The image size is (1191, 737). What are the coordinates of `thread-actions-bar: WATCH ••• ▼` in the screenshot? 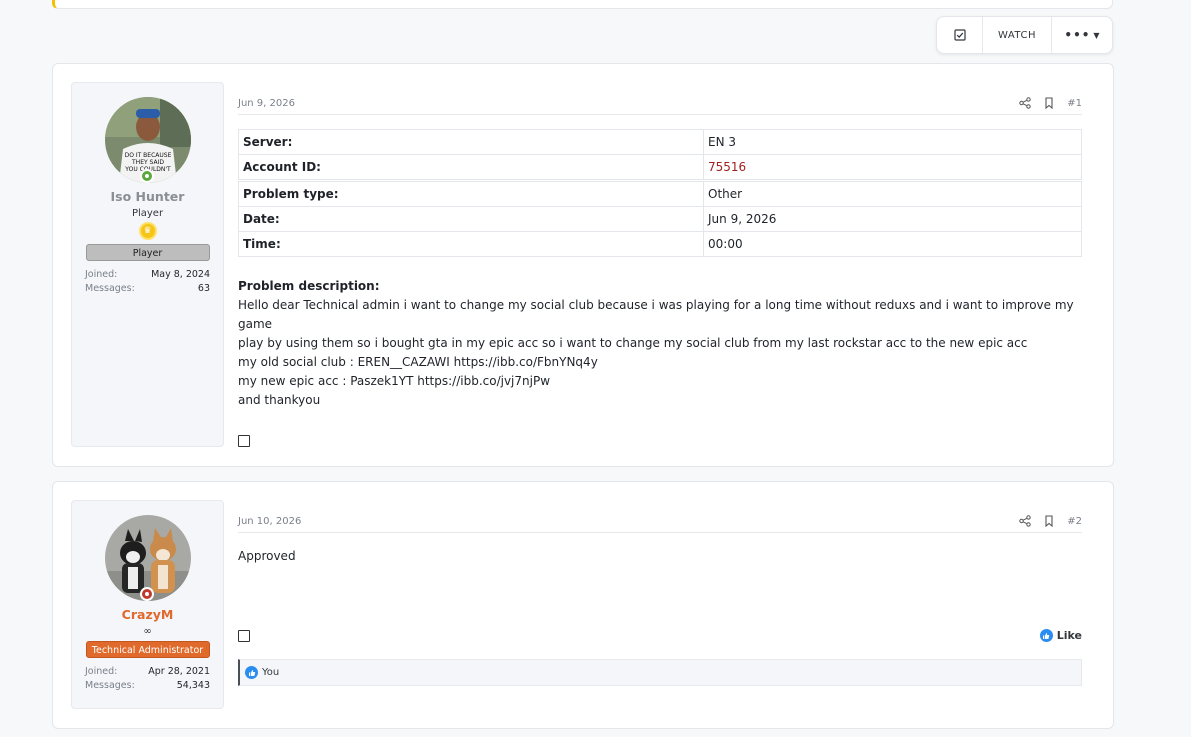 It's located at (1024, 35).